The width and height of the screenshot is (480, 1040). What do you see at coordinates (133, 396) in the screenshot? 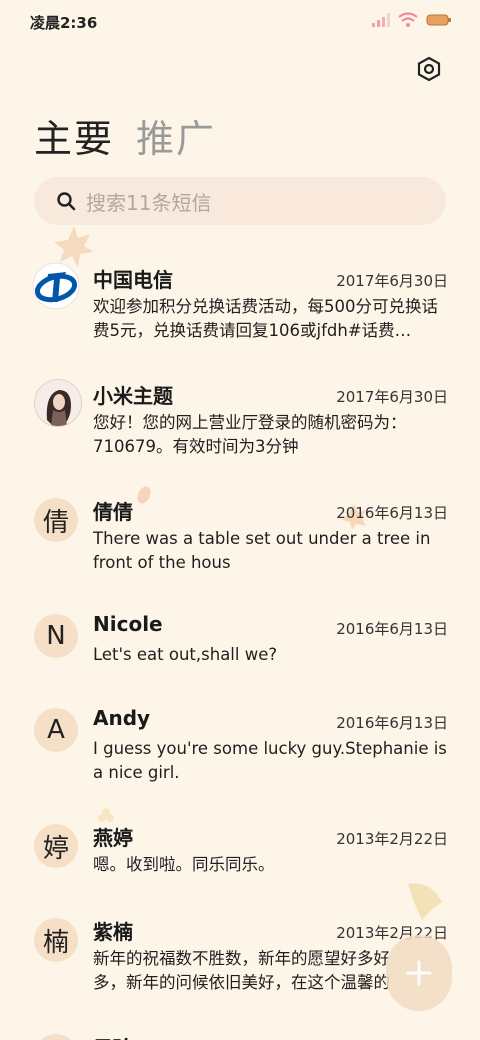
I see `contact-name: 小米主题` at bounding box center [133, 396].